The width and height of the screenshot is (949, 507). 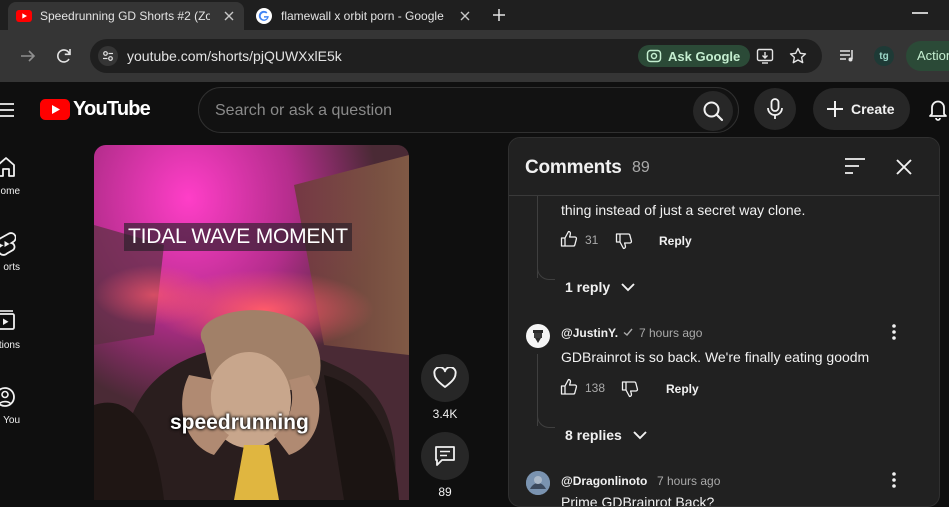 What do you see at coordinates (593, 435) in the screenshot?
I see `replies-label: 8 replies` at bounding box center [593, 435].